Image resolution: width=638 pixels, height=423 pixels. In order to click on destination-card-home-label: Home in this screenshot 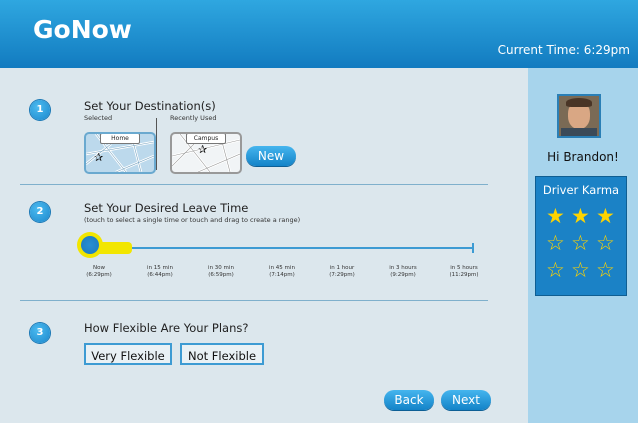, I will do `click(120, 139)`.